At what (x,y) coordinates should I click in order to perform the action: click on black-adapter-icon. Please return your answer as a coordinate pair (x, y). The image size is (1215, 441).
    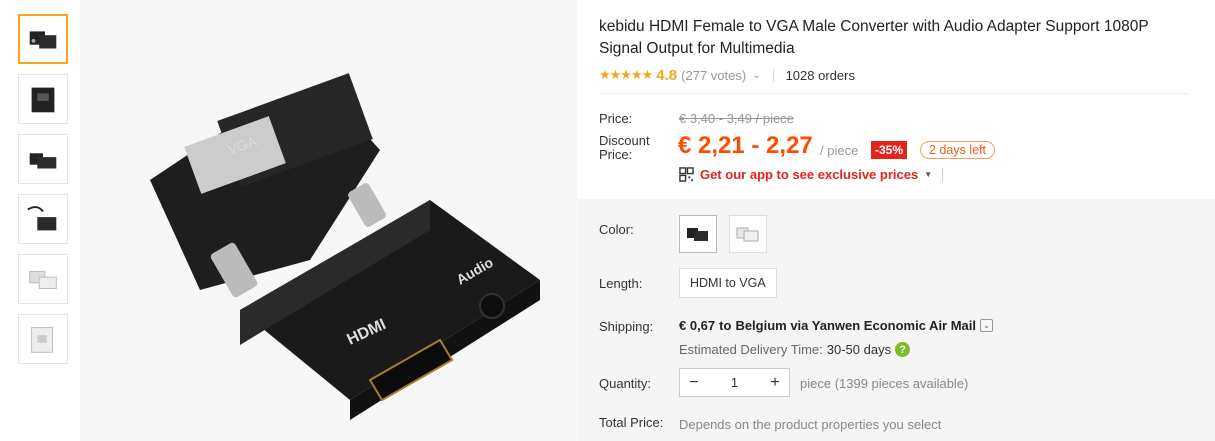
    Looking at the image, I should click on (697, 234).